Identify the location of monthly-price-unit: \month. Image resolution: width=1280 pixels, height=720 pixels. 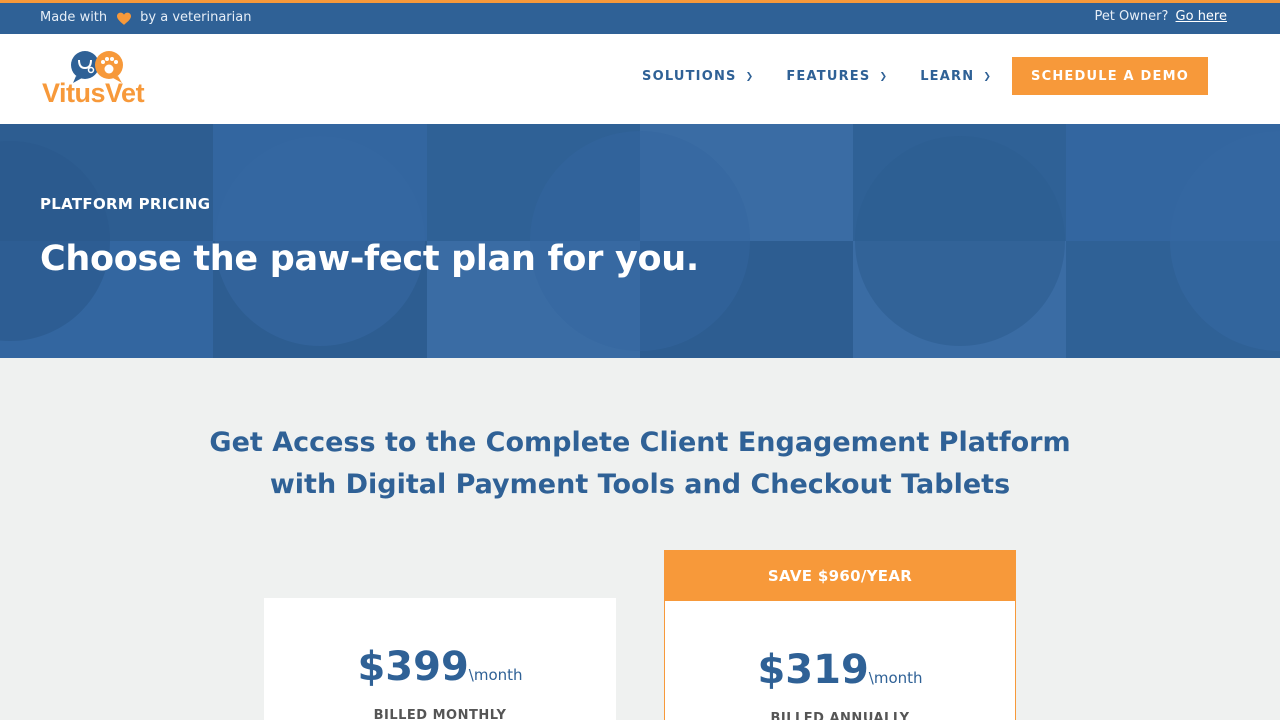
(495, 675).